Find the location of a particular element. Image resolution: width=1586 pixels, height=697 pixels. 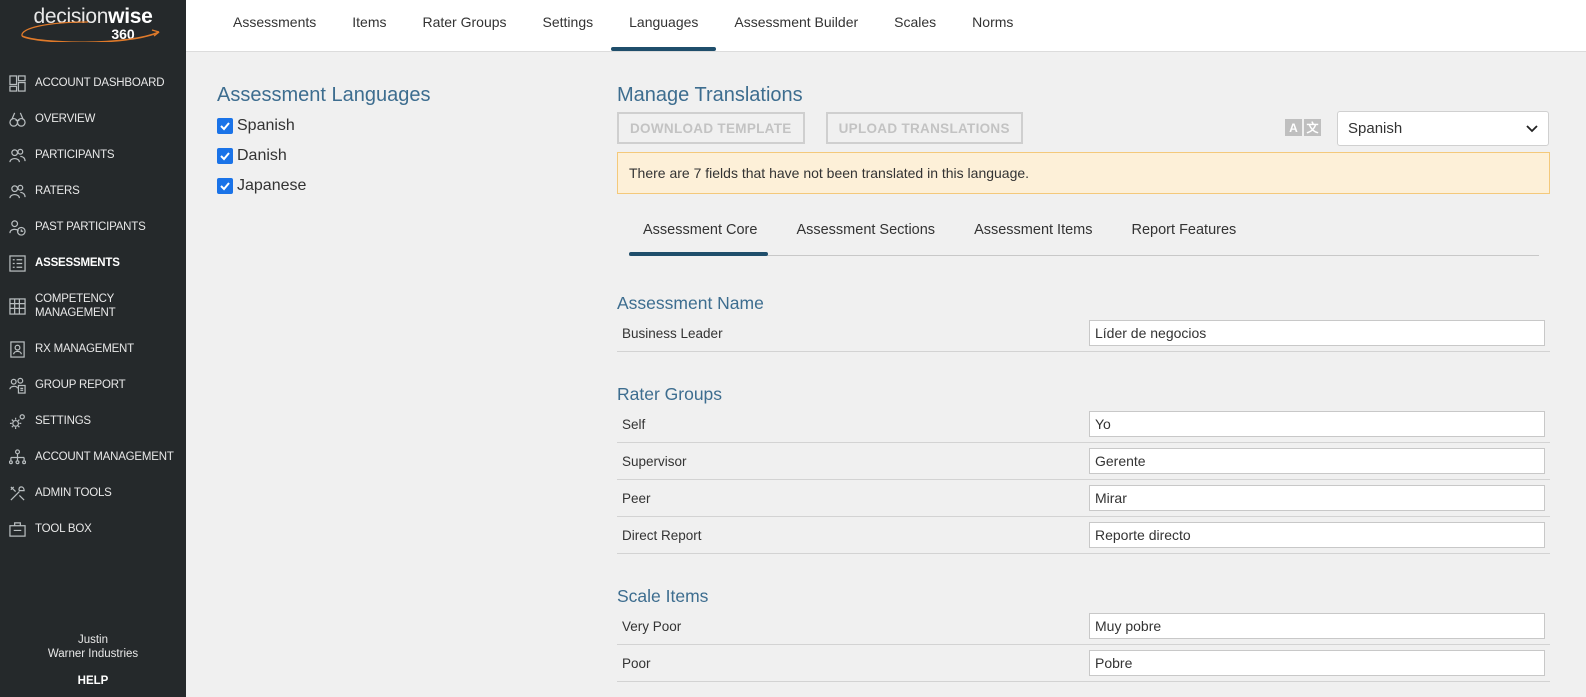

sidebar-item-label: SETTINGS is located at coordinates (63, 421).